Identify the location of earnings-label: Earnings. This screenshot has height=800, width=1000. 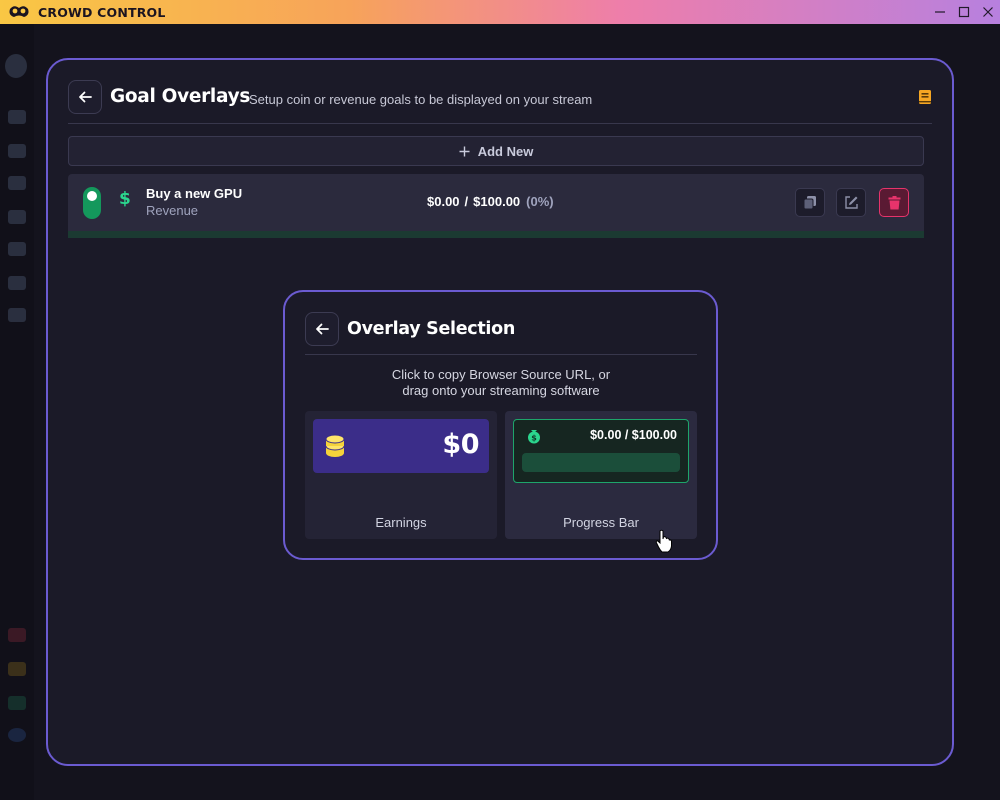
(401, 522).